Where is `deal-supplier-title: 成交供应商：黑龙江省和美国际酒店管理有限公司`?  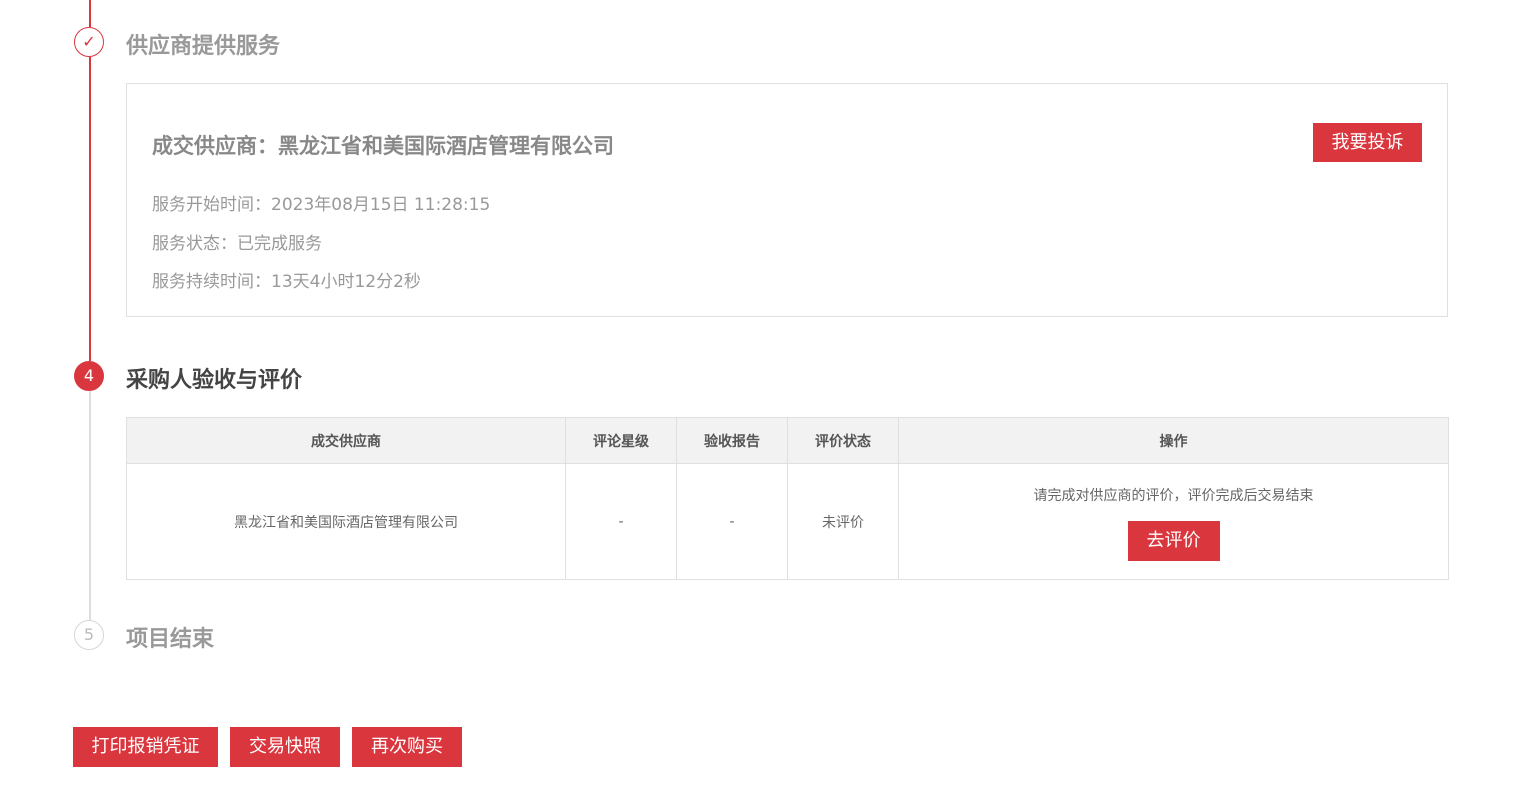 deal-supplier-title: 成交供应商：黑龙江省和美国际酒店管理有限公司 is located at coordinates (383, 146).